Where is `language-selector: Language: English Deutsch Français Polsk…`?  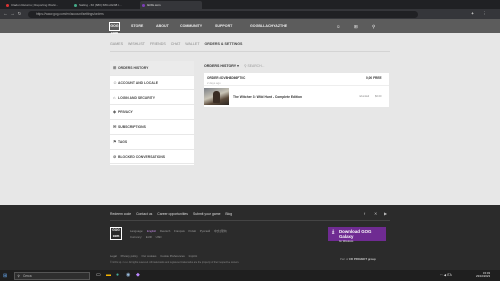 language-selector: Language: English Deutsch Français Polsk… is located at coordinates (179, 231).